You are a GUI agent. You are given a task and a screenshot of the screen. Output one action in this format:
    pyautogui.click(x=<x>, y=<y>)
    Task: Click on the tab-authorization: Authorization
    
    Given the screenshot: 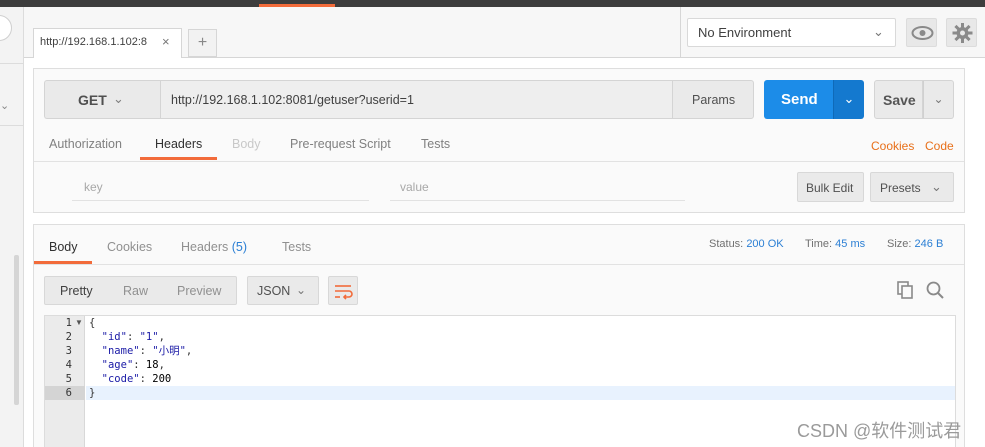 What is the action you would take?
    pyautogui.click(x=85, y=144)
    